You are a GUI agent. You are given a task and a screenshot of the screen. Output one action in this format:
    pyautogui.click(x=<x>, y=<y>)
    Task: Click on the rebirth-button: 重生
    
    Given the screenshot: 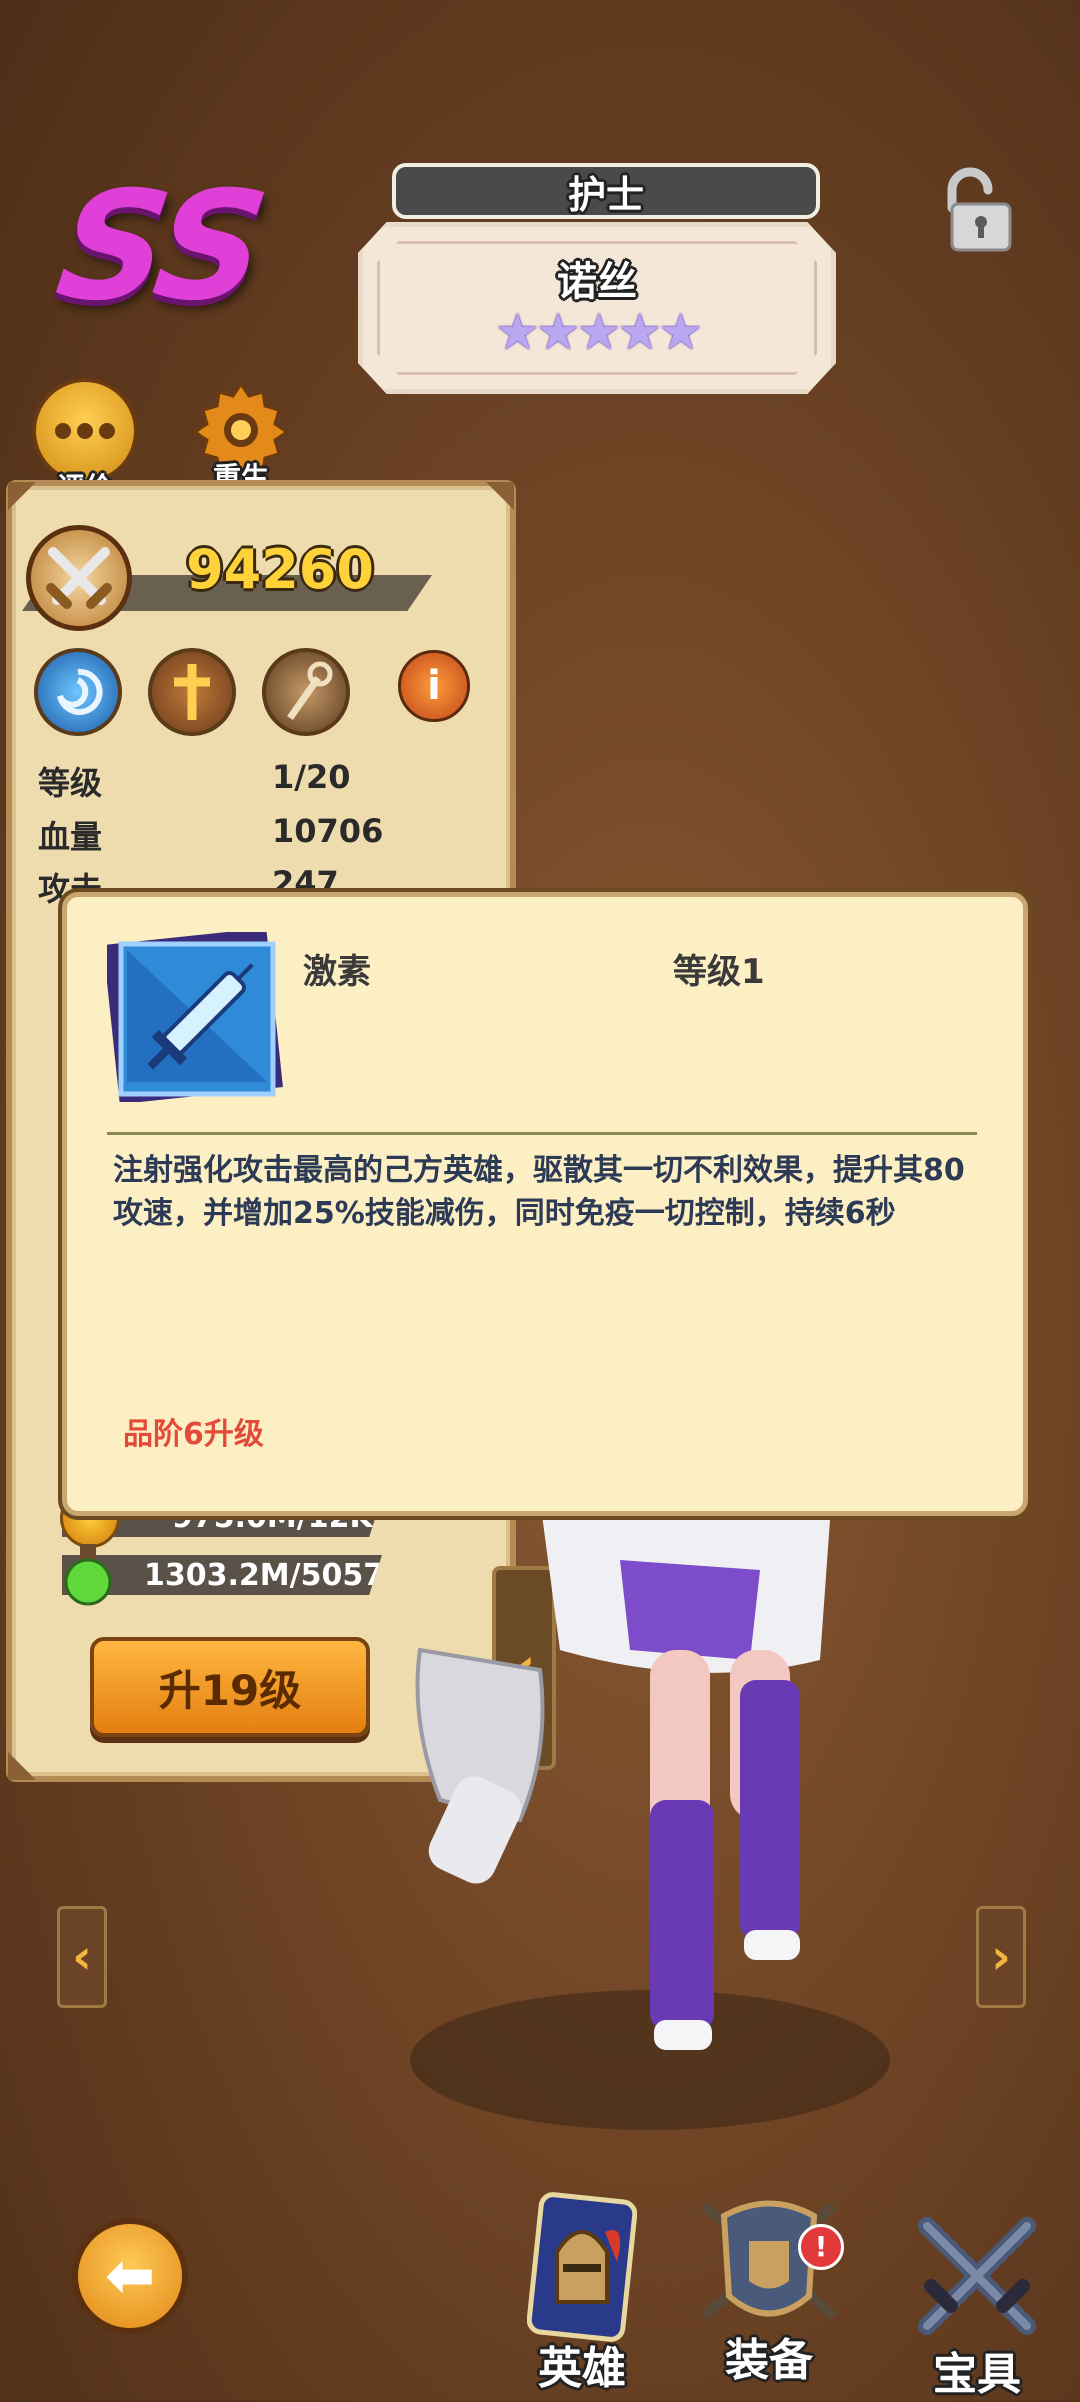 What is the action you would take?
    pyautogui.click(x=241, y=437)
    